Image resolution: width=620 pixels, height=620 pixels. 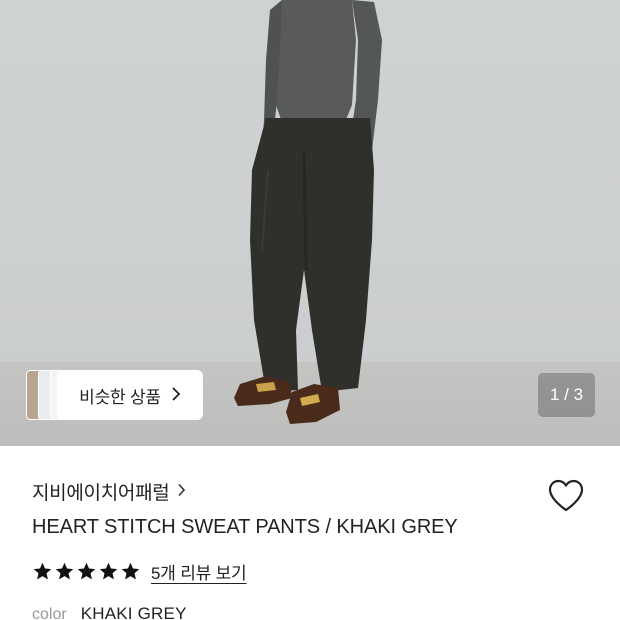 What do you see at coordinates (199, 571) in the screenshot?
I see `view-reviews-link: 5개 리뷰 보기` at bounding box center [199, 571].